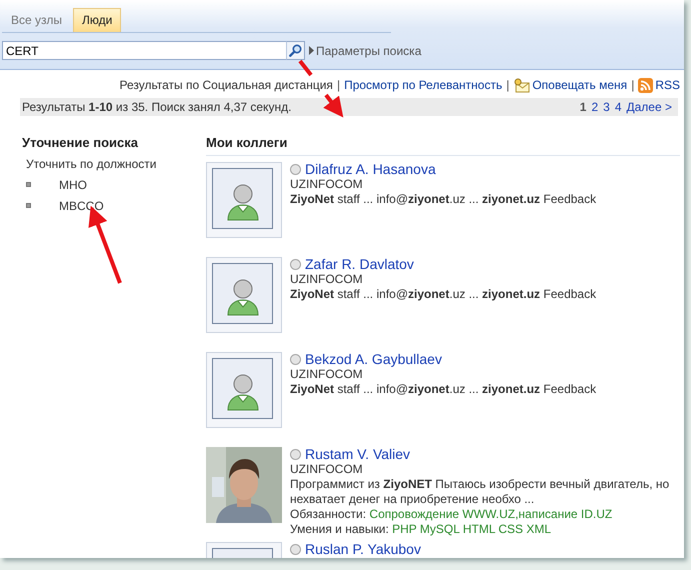 The image size is (691, 570). Describe the element at coordinates (570, 85) in the screenshot. I see `alert-link: Оповещать меня` at that location.